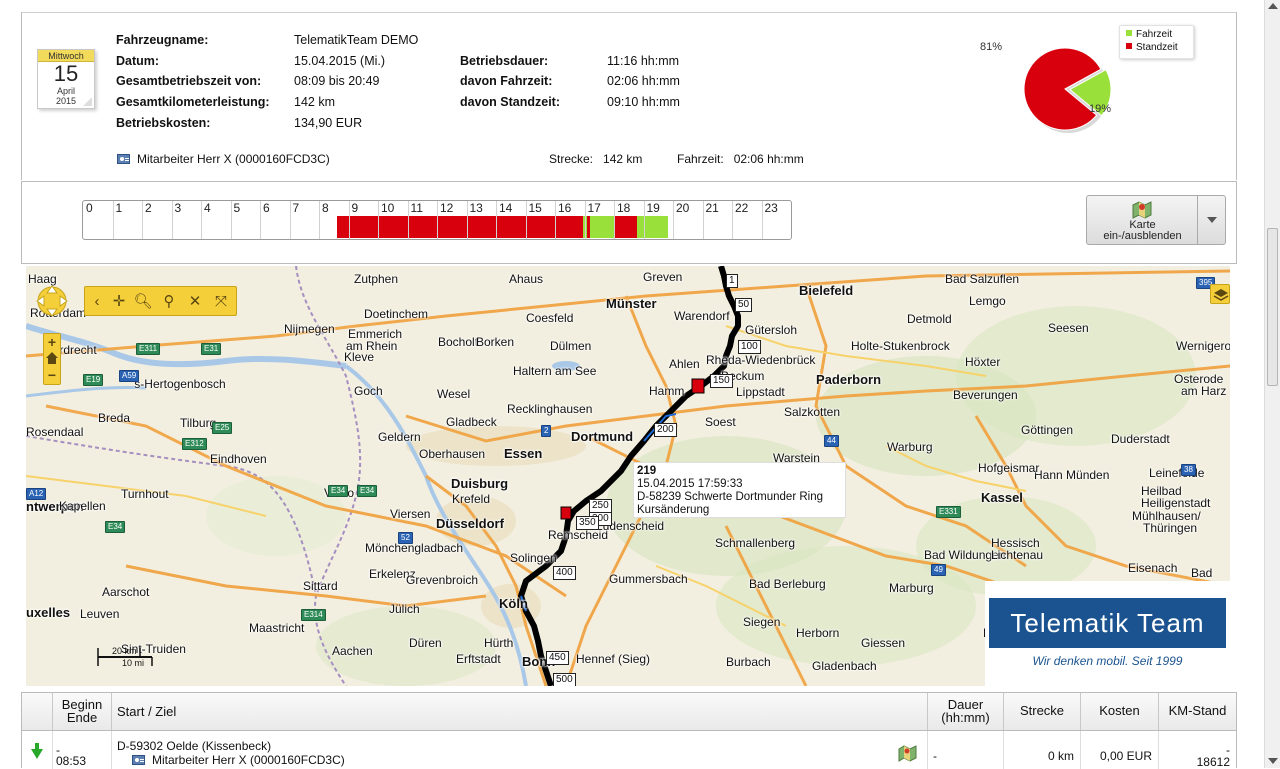 Image resolution: width=1280 pixels, height=769 pixels. What do you see at coordinates (148, 208) in the screenshot?
I see `timeline-hour-label: 2` at bounding box center [148, 208].